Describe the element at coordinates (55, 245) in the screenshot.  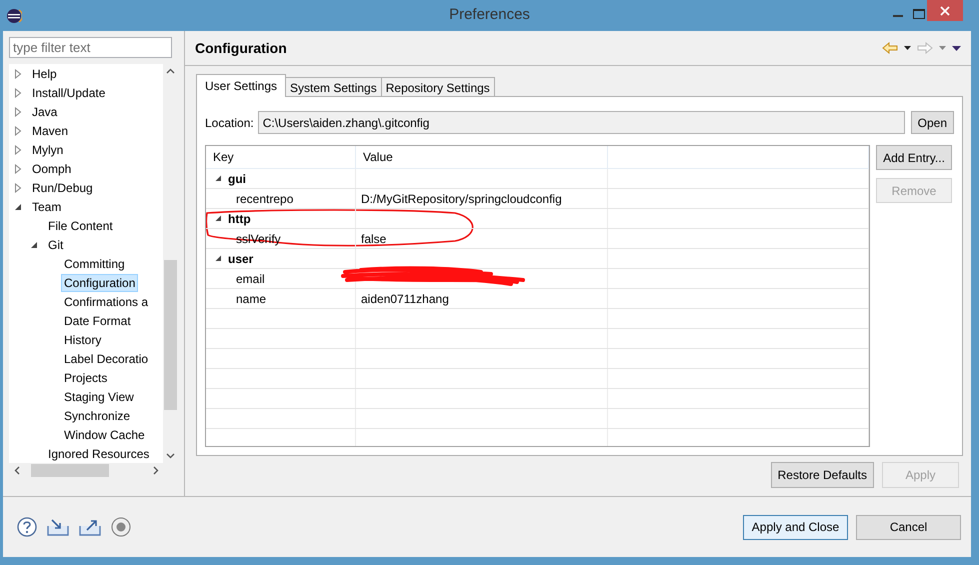
I see `tree-item: Git` at that location.